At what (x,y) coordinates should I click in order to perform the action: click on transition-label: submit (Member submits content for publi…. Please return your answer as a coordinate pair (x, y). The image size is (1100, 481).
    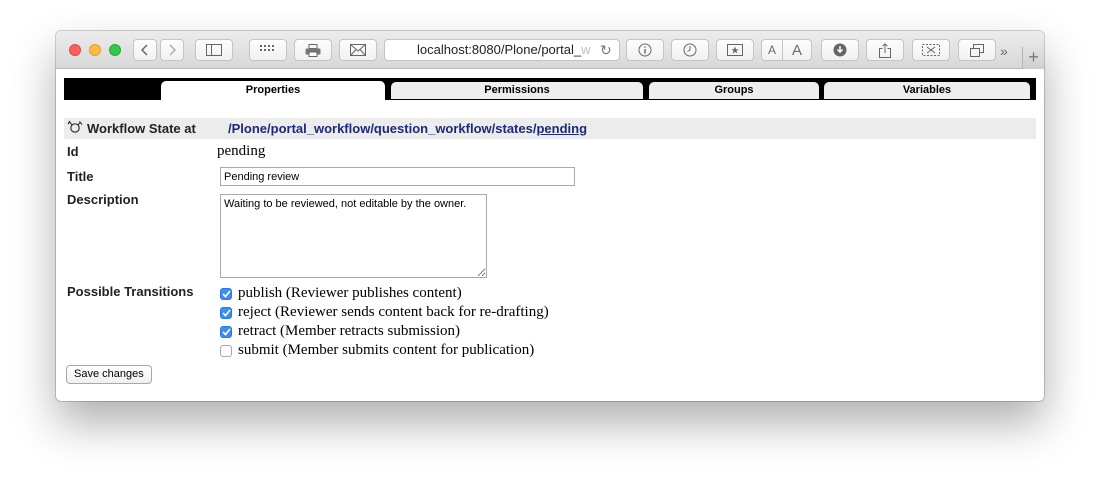
    Looking at the image, I should click on (386, 350).